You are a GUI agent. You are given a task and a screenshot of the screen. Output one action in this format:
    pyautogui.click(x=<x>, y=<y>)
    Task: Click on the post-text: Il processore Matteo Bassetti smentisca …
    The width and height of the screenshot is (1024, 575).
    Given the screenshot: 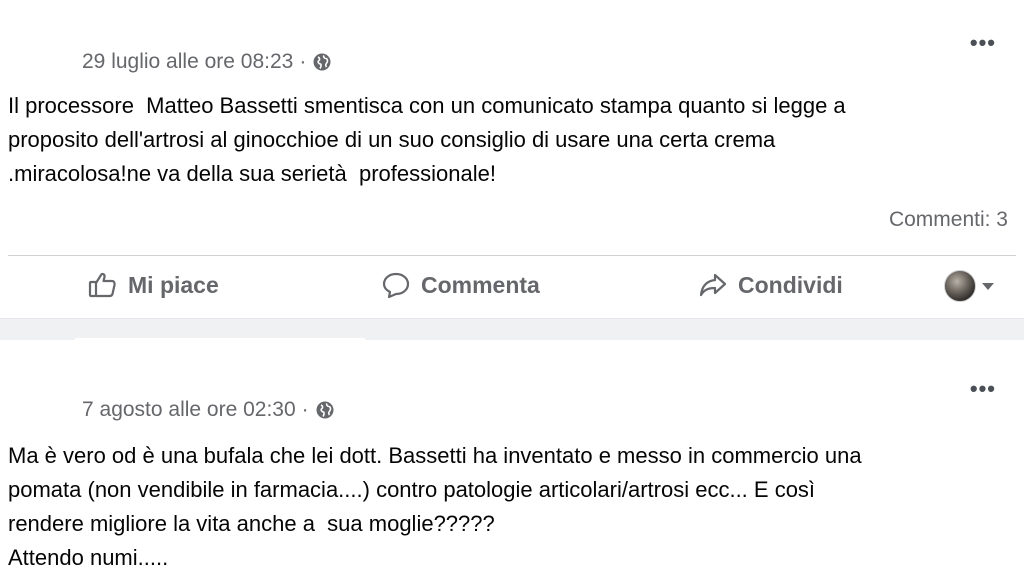 What is the action you would take?
    pyautogui.click(x=427, y=139)
    